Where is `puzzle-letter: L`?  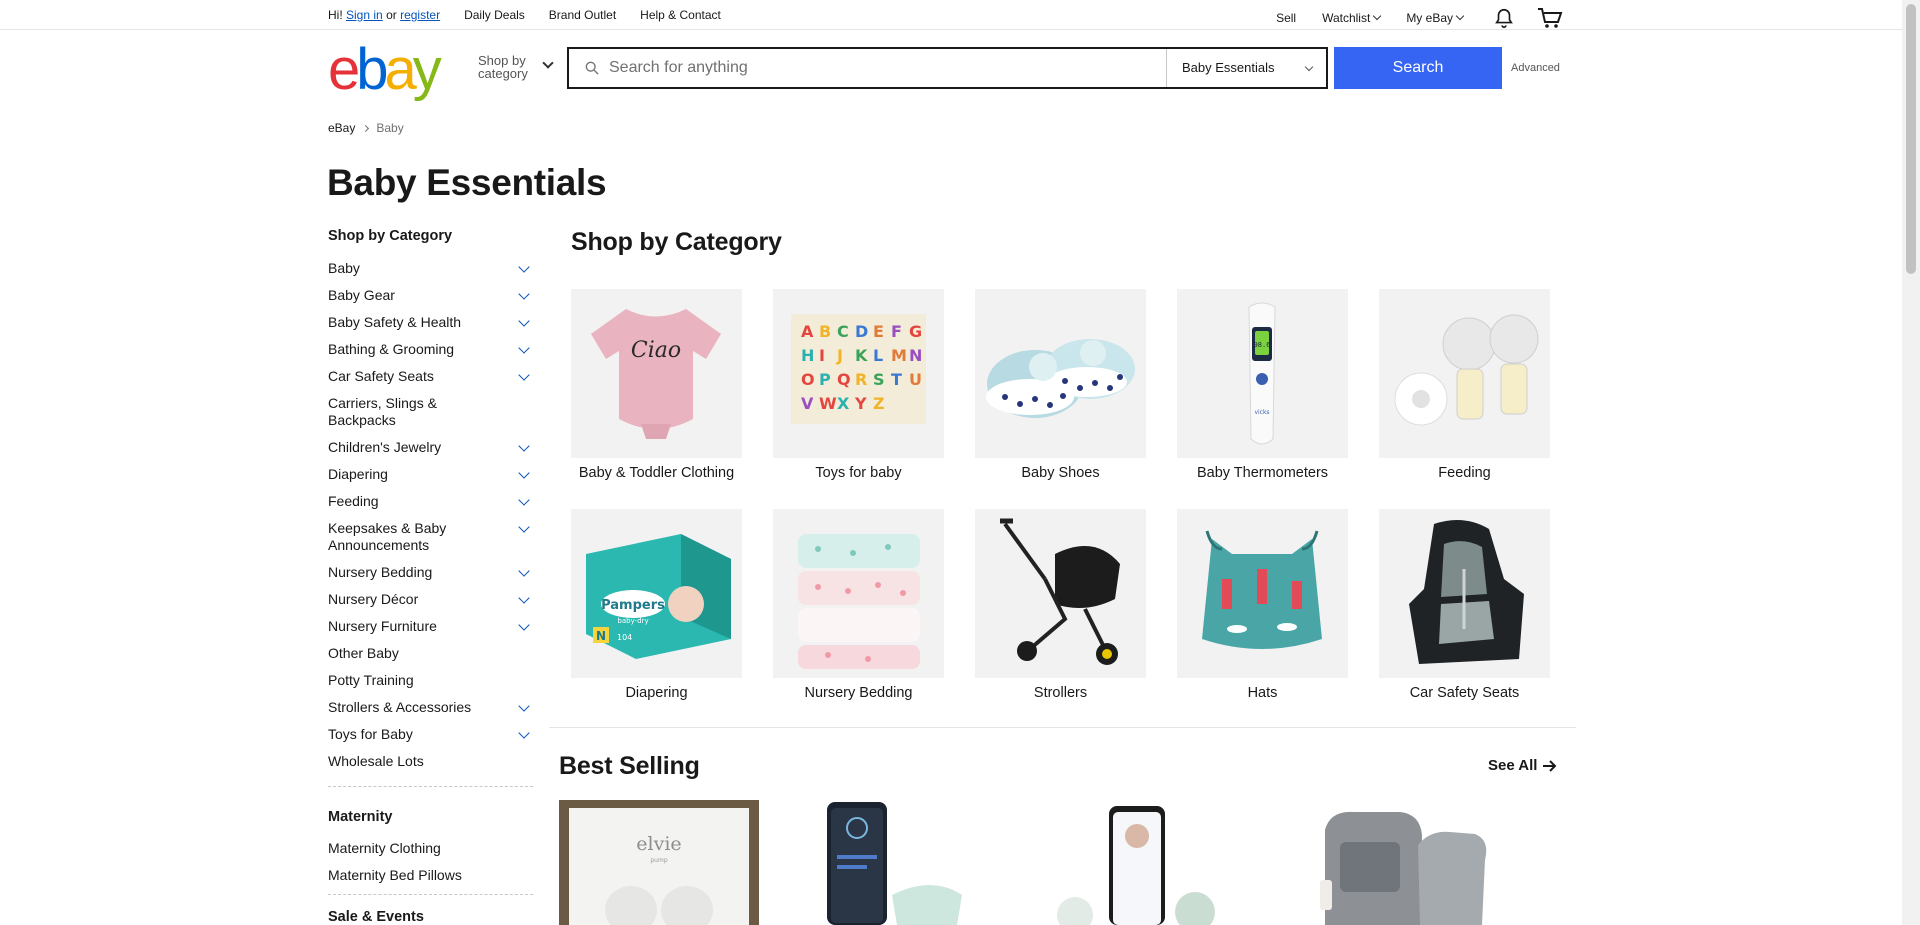 puzzle-letter: L is located at coordinates (878, 355).